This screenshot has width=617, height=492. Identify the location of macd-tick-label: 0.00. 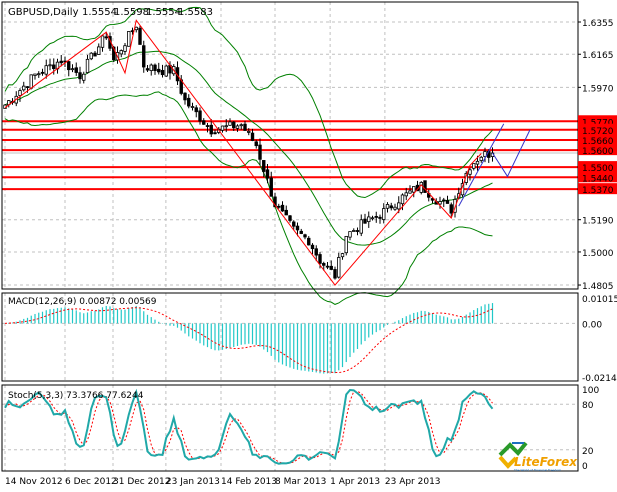
(592, 325).